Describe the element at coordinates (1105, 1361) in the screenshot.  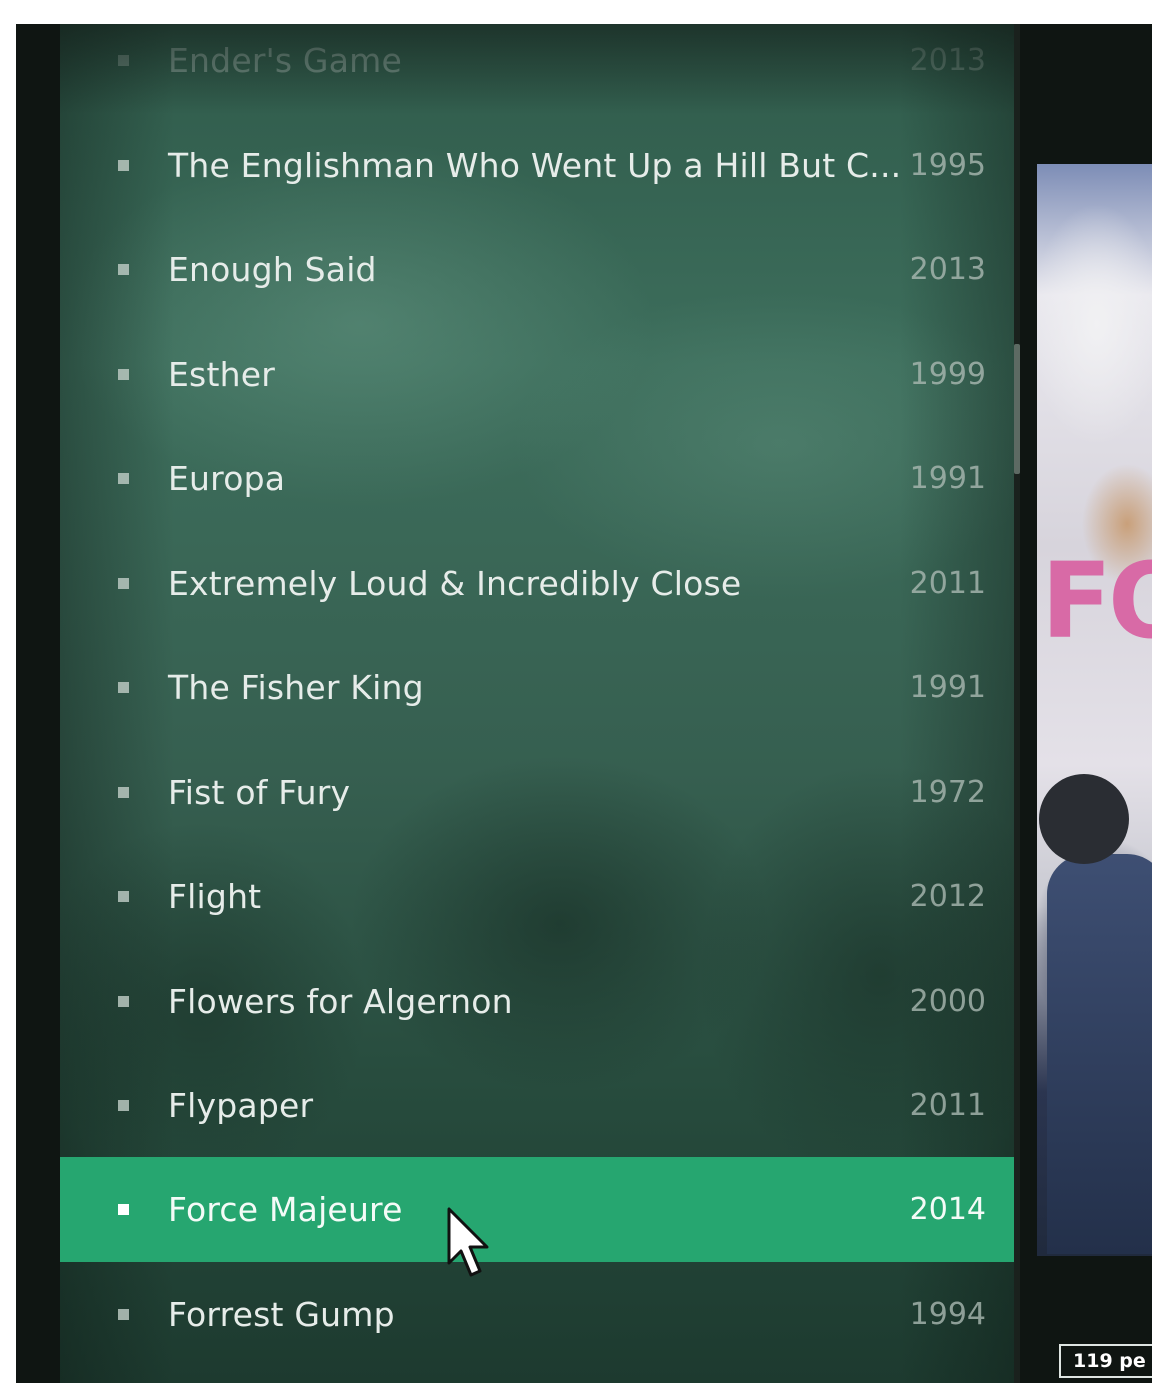
I see `item-count-label: 119 pe` at that location.